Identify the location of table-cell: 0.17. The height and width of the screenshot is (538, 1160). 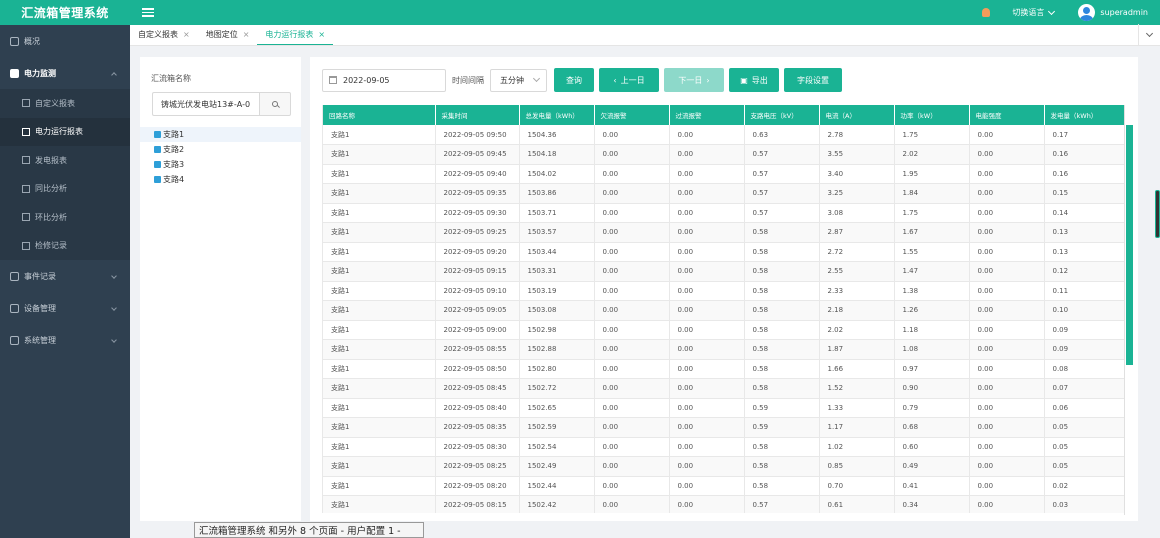
(1084, 135).